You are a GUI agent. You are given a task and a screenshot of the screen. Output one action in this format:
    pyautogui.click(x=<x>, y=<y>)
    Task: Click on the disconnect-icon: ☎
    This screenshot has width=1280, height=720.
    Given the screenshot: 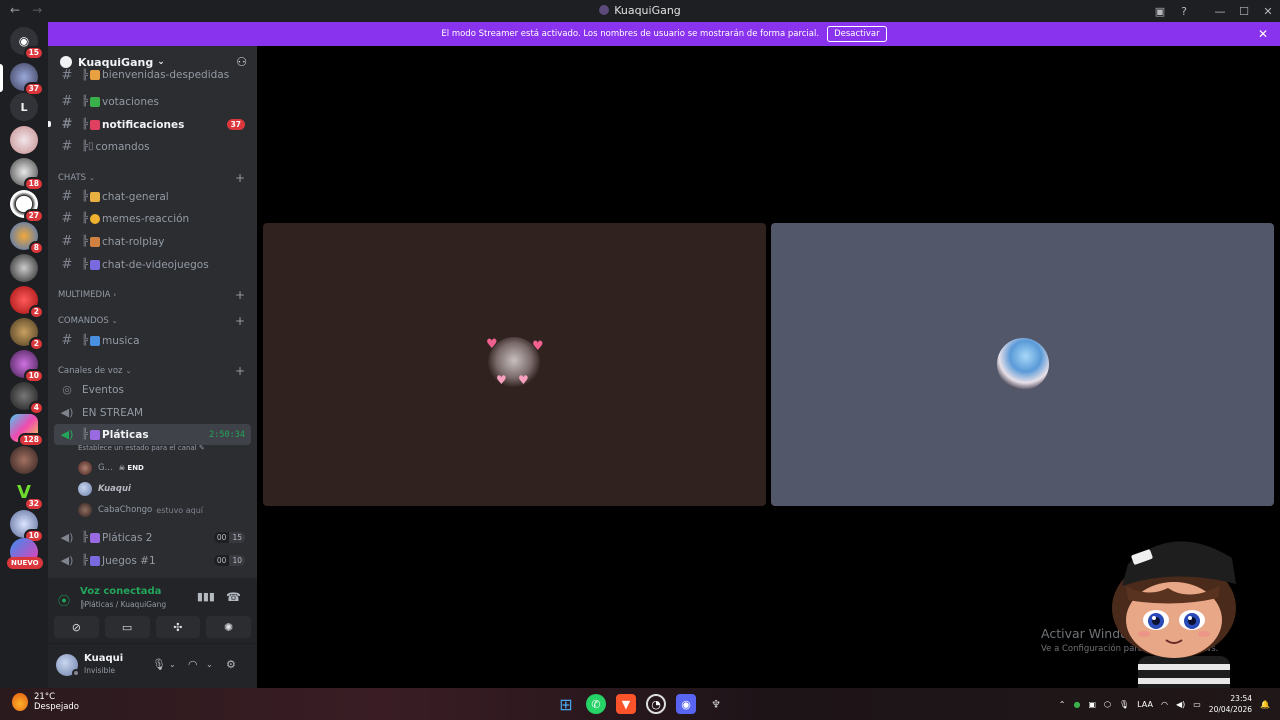 What is the action you would take?
    pyautogui.click(x=233, y=597)
    